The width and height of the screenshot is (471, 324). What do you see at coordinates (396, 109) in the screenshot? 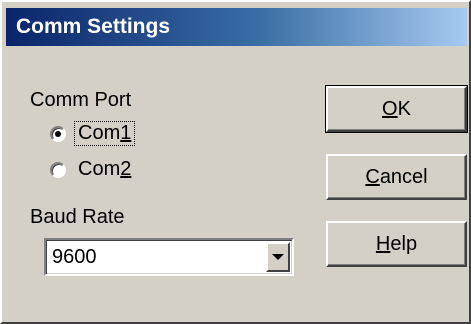
I see `ok-button: OK` at bounding box center [396, 109].